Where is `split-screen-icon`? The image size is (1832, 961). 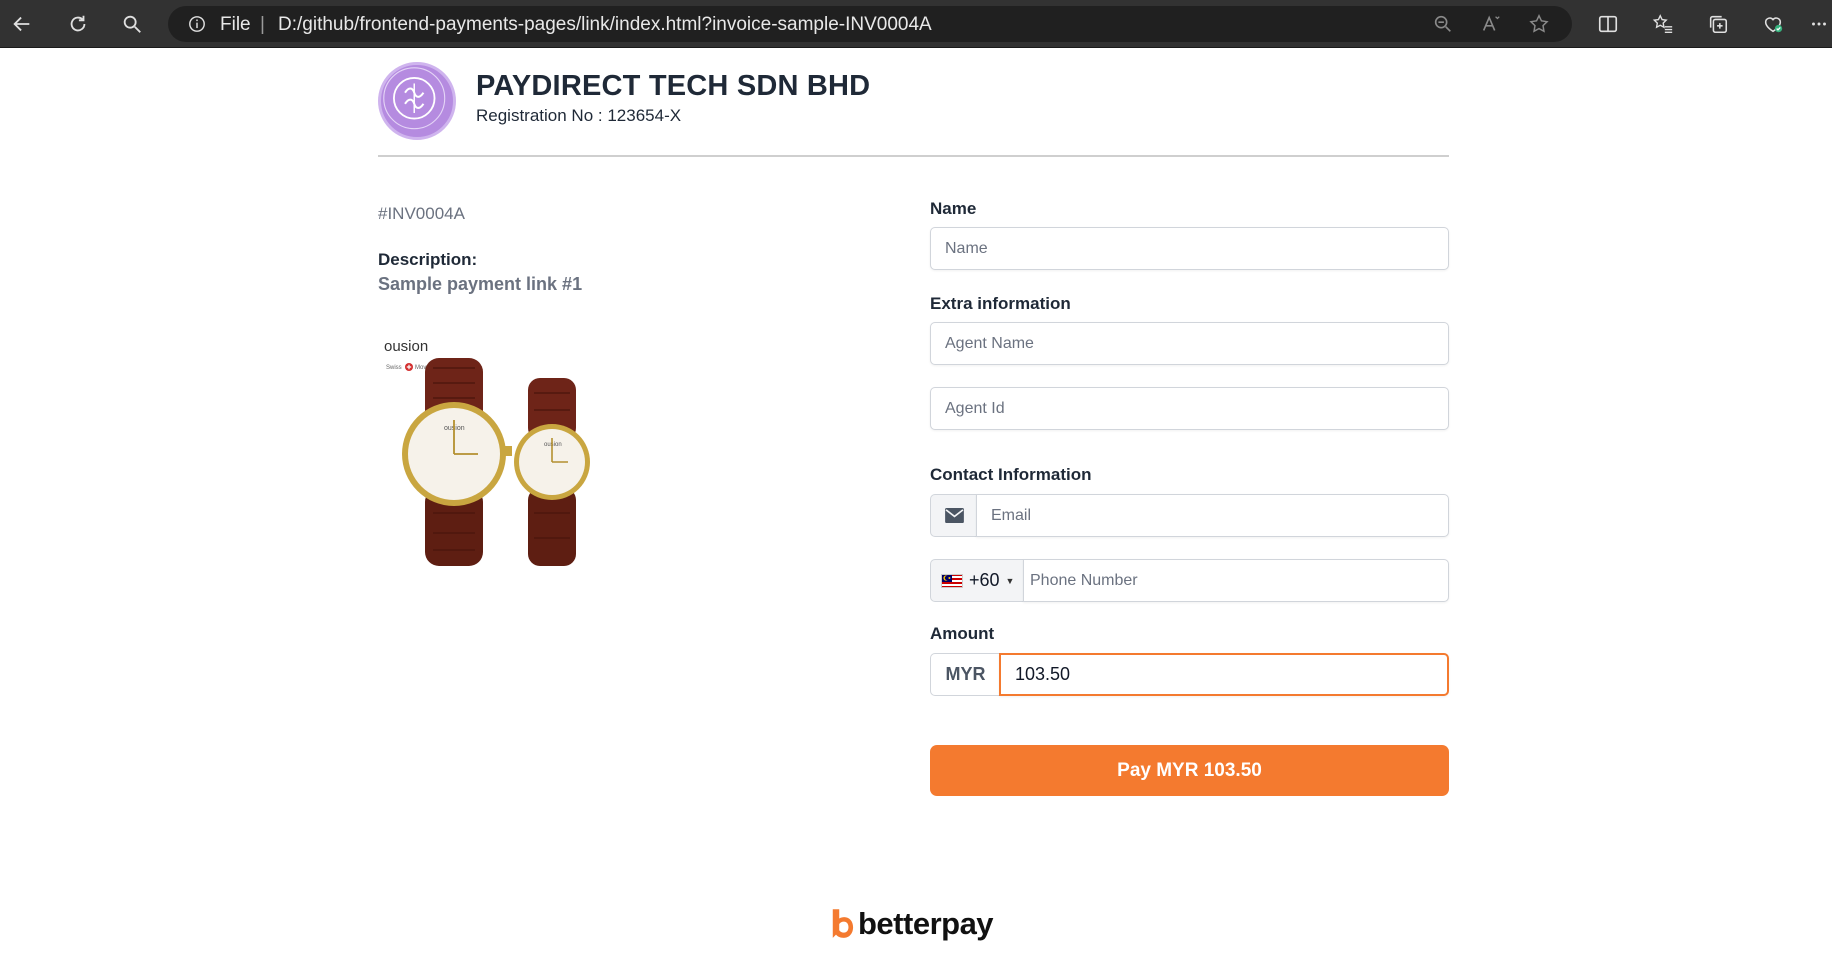 split-screen-icon is located at coordinates (1608, 24).